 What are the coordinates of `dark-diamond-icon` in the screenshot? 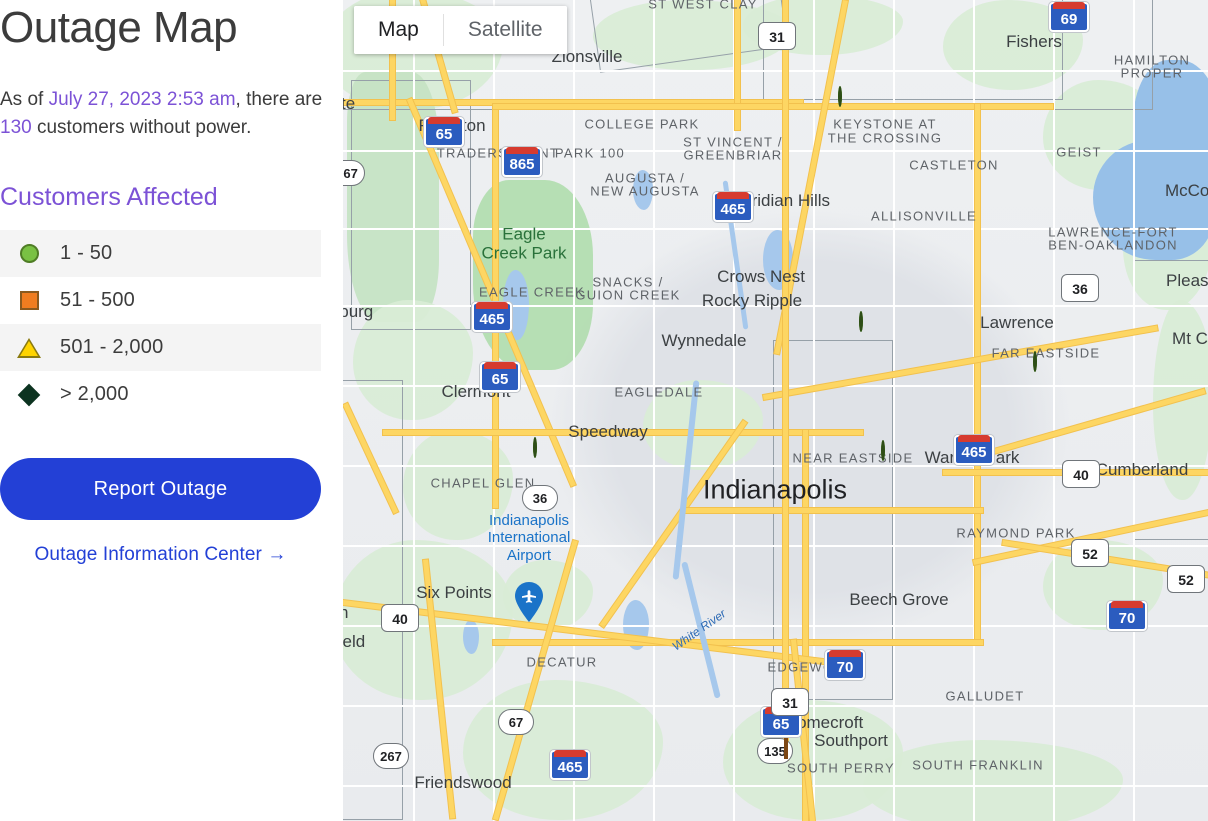 It's located at (29, 395).